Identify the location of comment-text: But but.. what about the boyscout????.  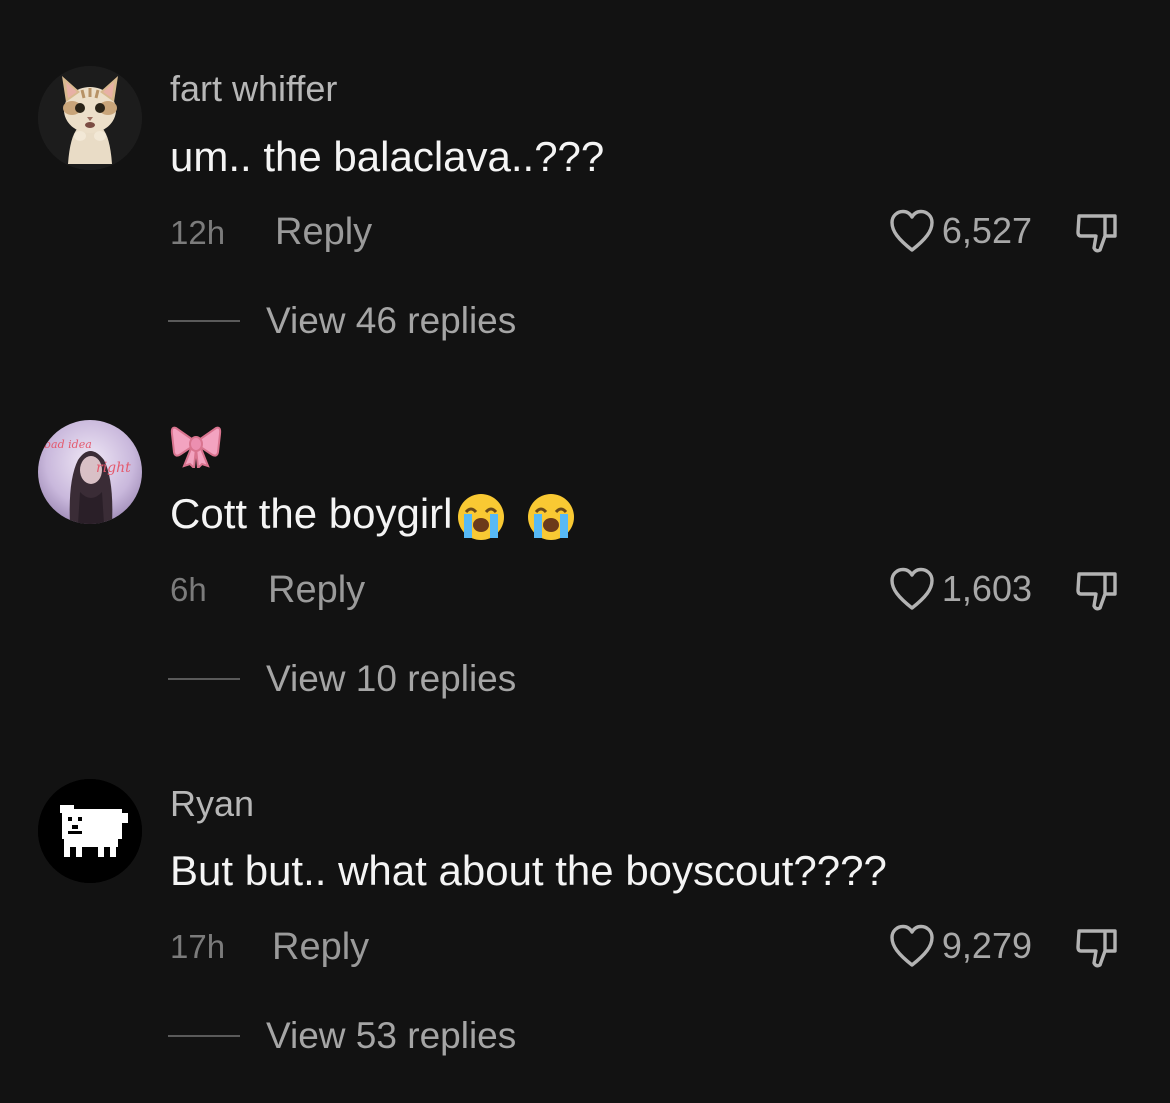
(528, 870).